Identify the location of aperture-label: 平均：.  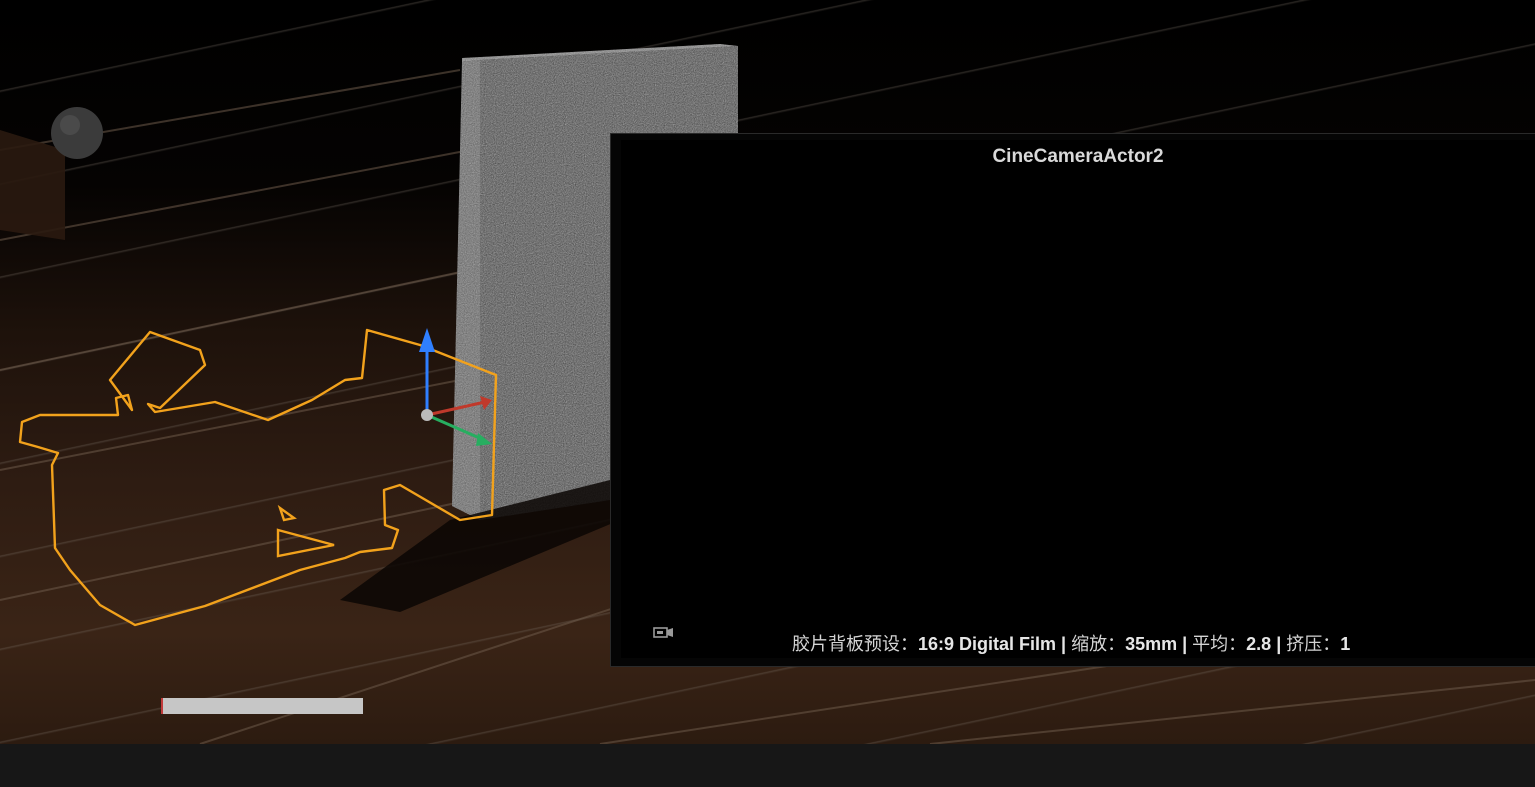
(1219, 644).